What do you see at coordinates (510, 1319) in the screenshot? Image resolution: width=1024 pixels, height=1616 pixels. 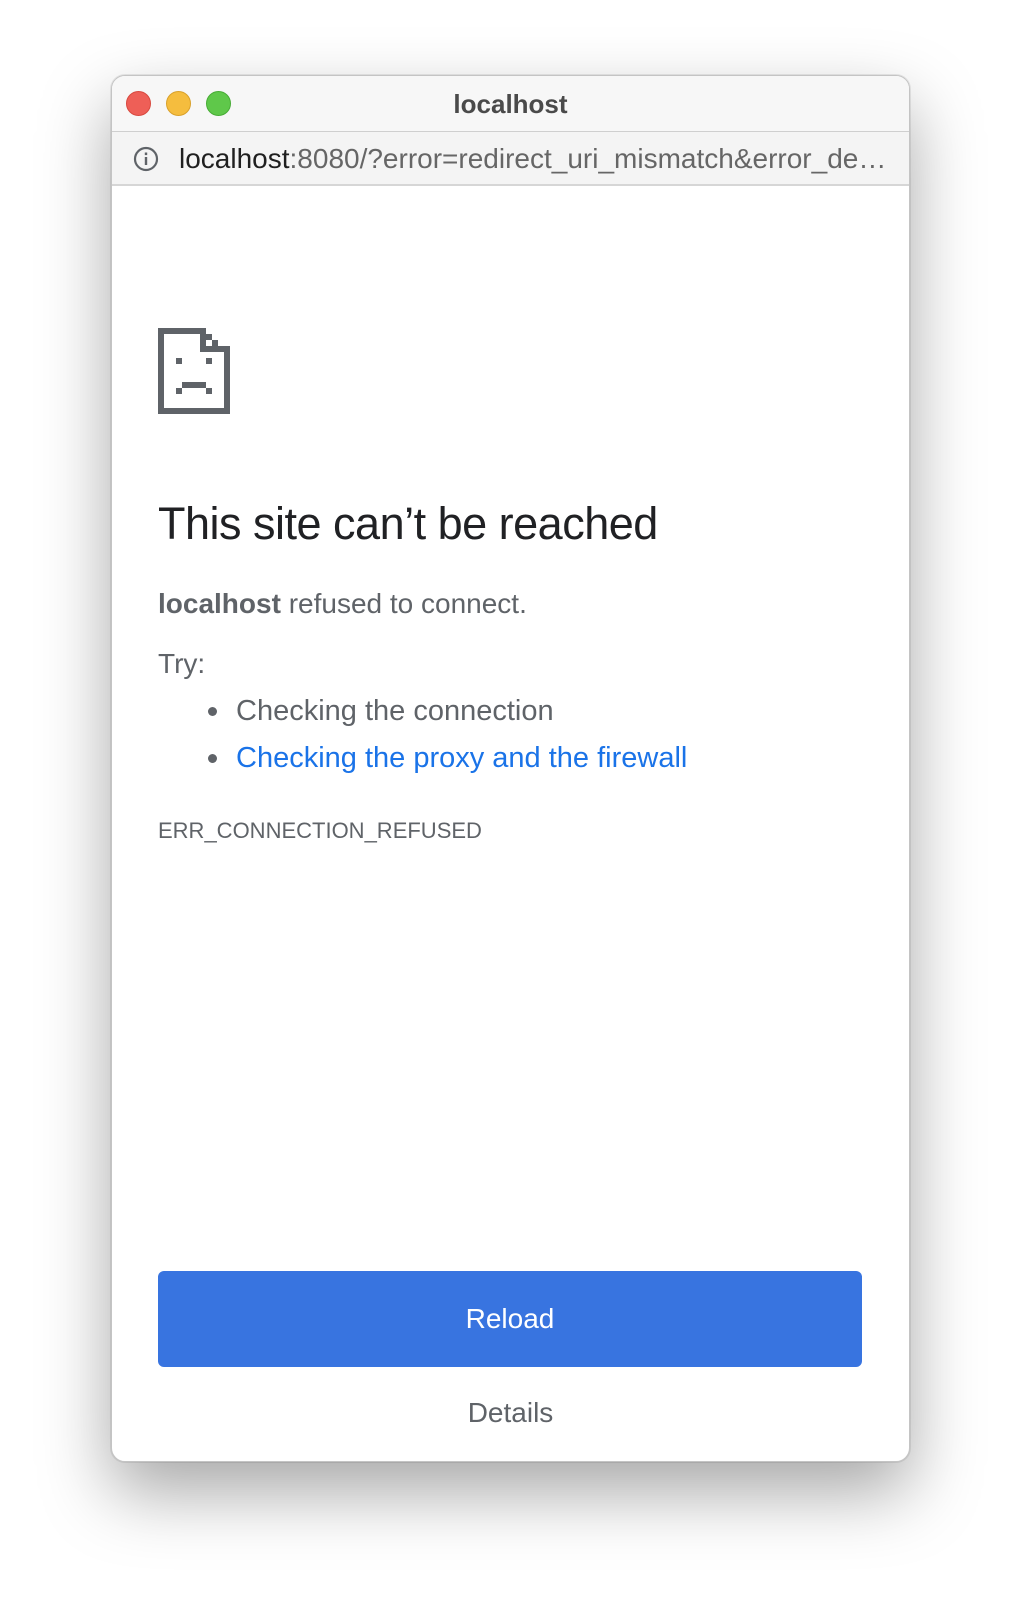 I see `reload-button: Reload` at bounding box center [510, 1319].